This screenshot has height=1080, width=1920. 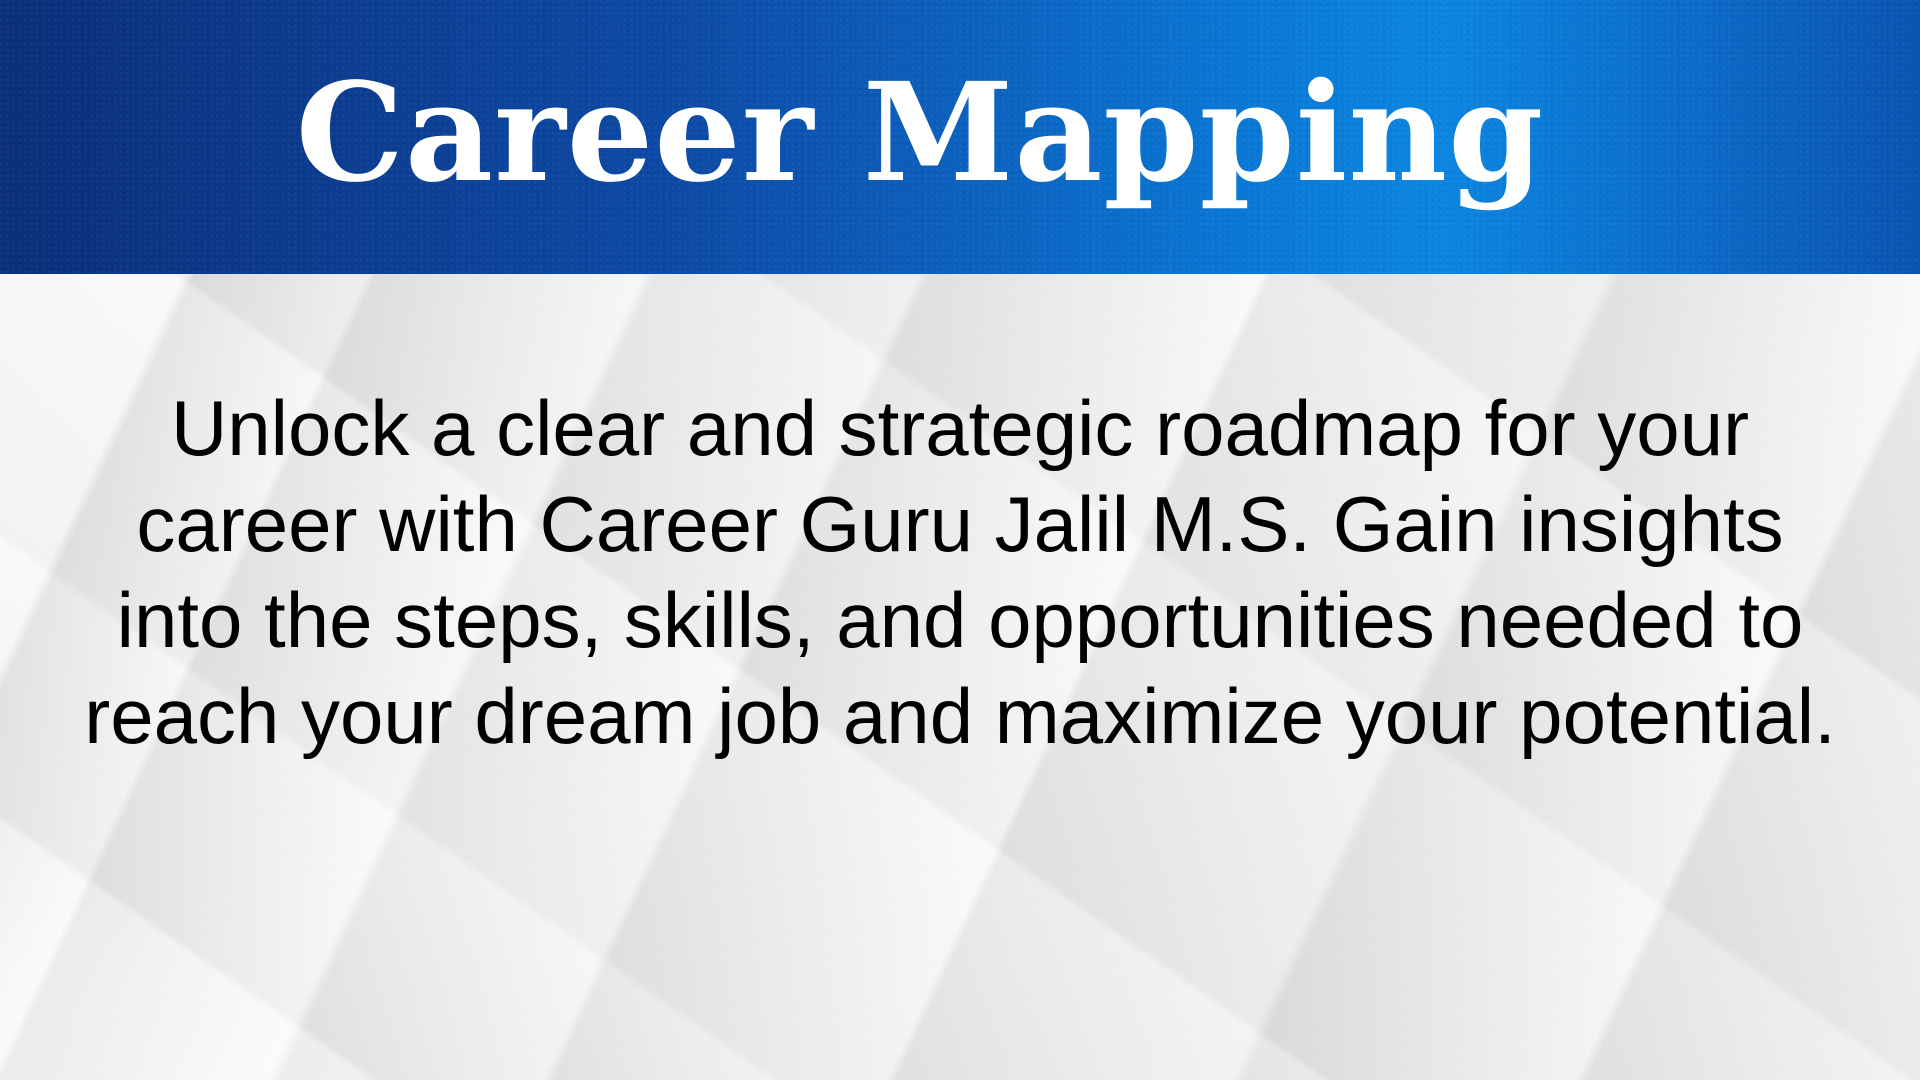 I want to click on page-title: Career Mapping, so click(x=920, y=133).